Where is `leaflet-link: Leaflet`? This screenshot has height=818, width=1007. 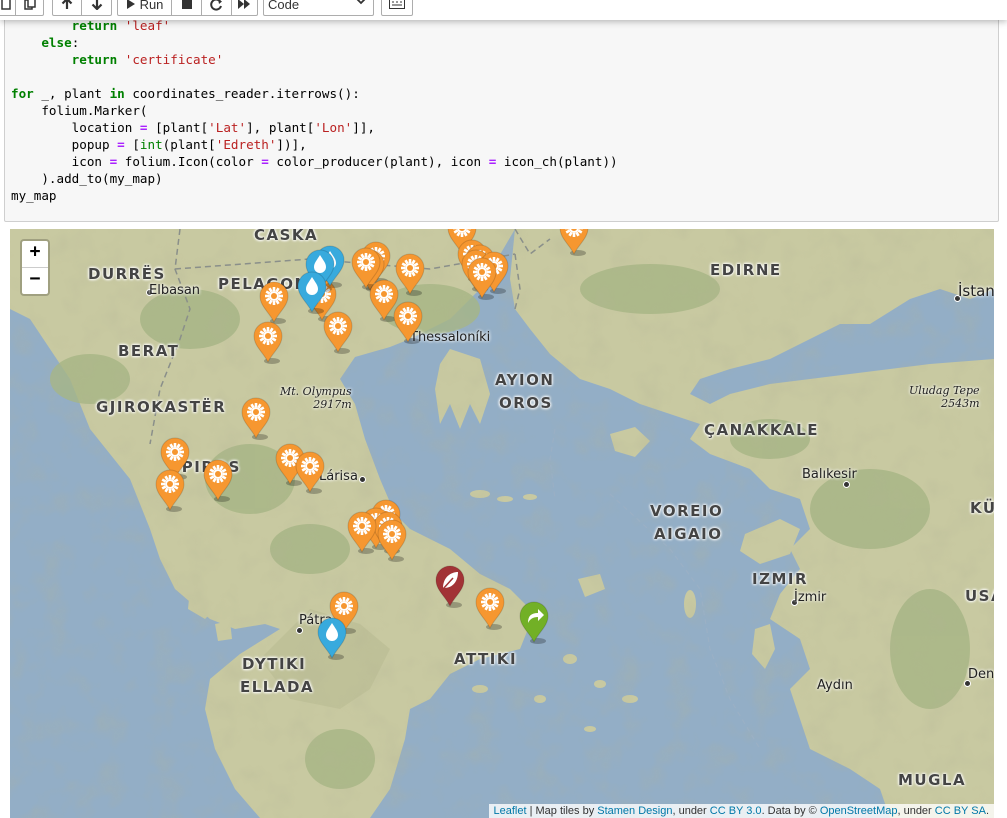 leaflet-link: Leaflet is located at coordinates (510, 811).